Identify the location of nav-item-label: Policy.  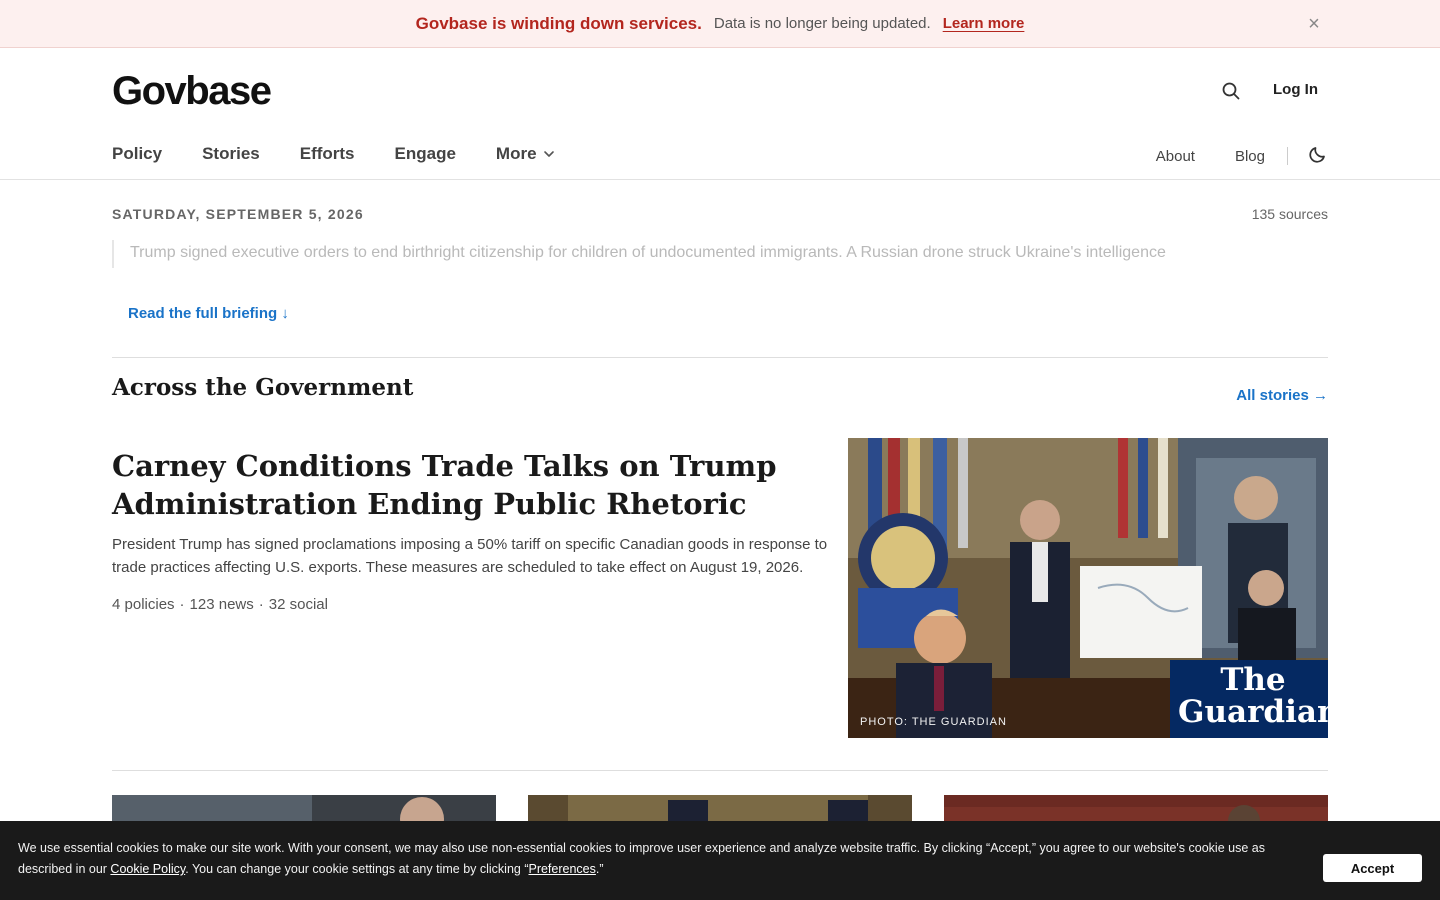
(137, 153).